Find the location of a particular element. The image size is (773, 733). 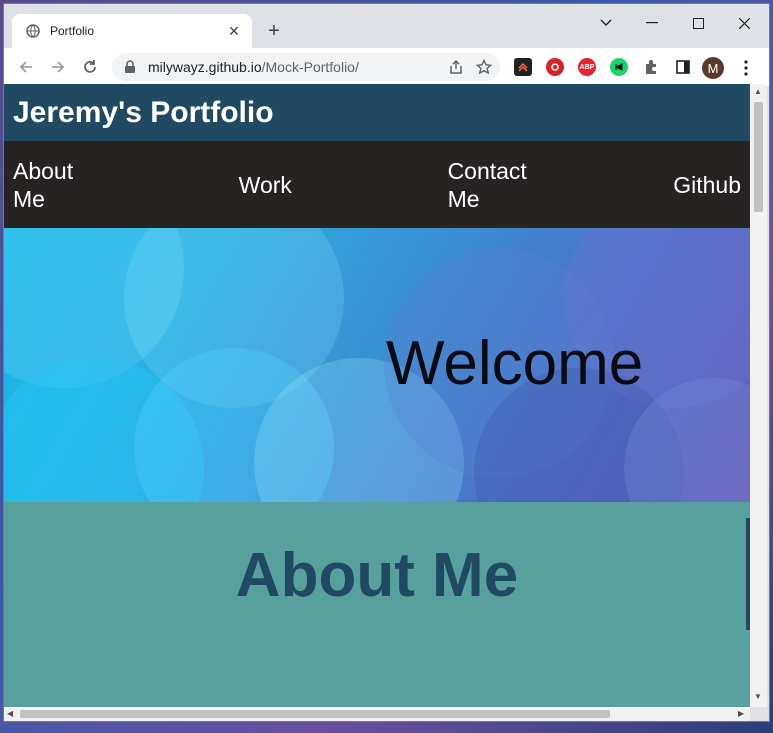

scroll-right-icon: ▶ is located at coordinates (741, 713).